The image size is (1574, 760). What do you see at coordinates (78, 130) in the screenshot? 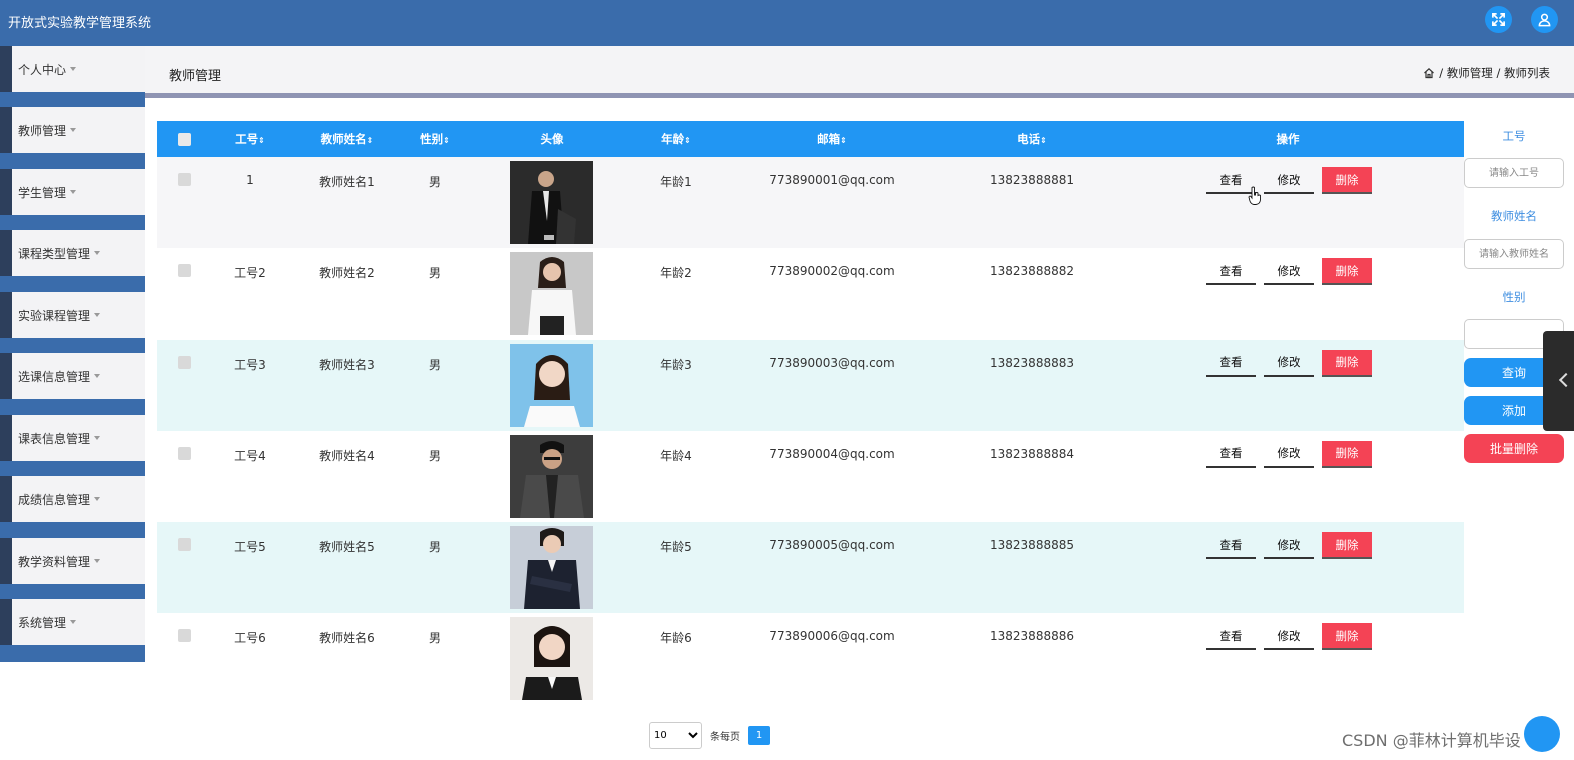
I see `sidebar-item-teachers: 教师管理` at bounding box center [78, 130].